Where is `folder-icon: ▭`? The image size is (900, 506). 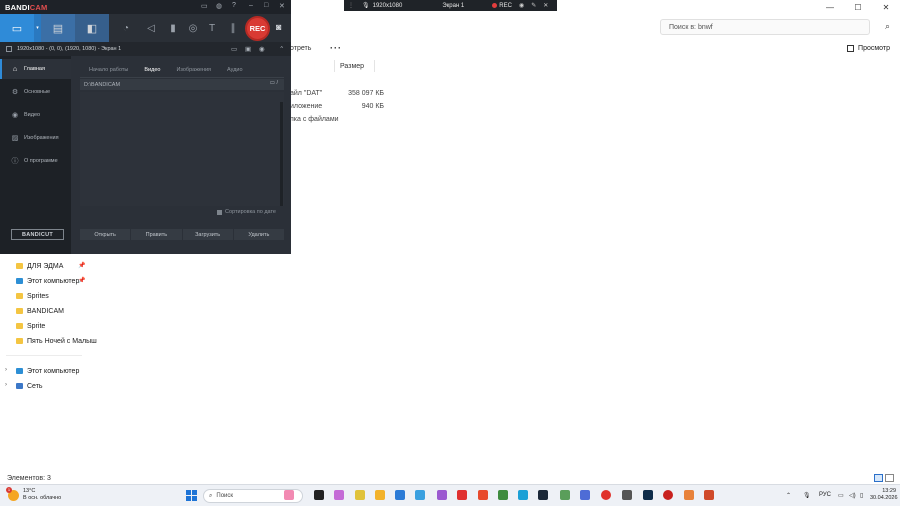
folder-icon: ▭ is located at coordinates (204, 6).